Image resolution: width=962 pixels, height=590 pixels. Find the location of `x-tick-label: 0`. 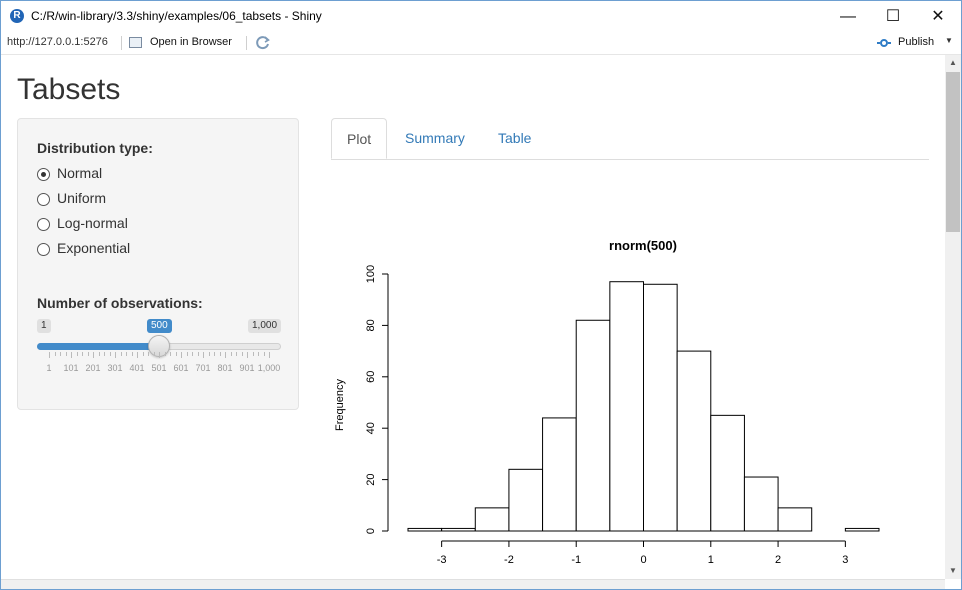

x-tick-label: 0 is located at coordinates (643, 560).